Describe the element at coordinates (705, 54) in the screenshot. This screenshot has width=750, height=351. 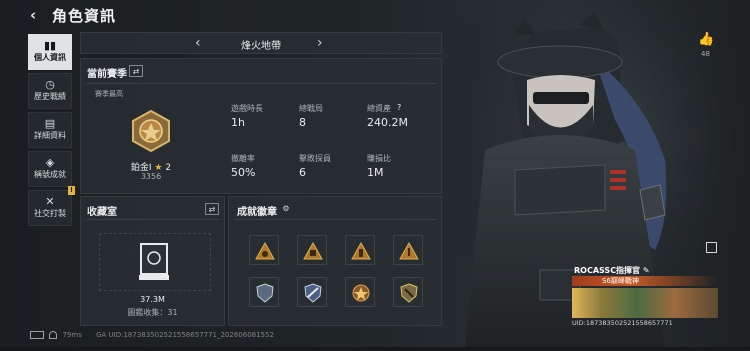
I see `like-count: 48` at that location.